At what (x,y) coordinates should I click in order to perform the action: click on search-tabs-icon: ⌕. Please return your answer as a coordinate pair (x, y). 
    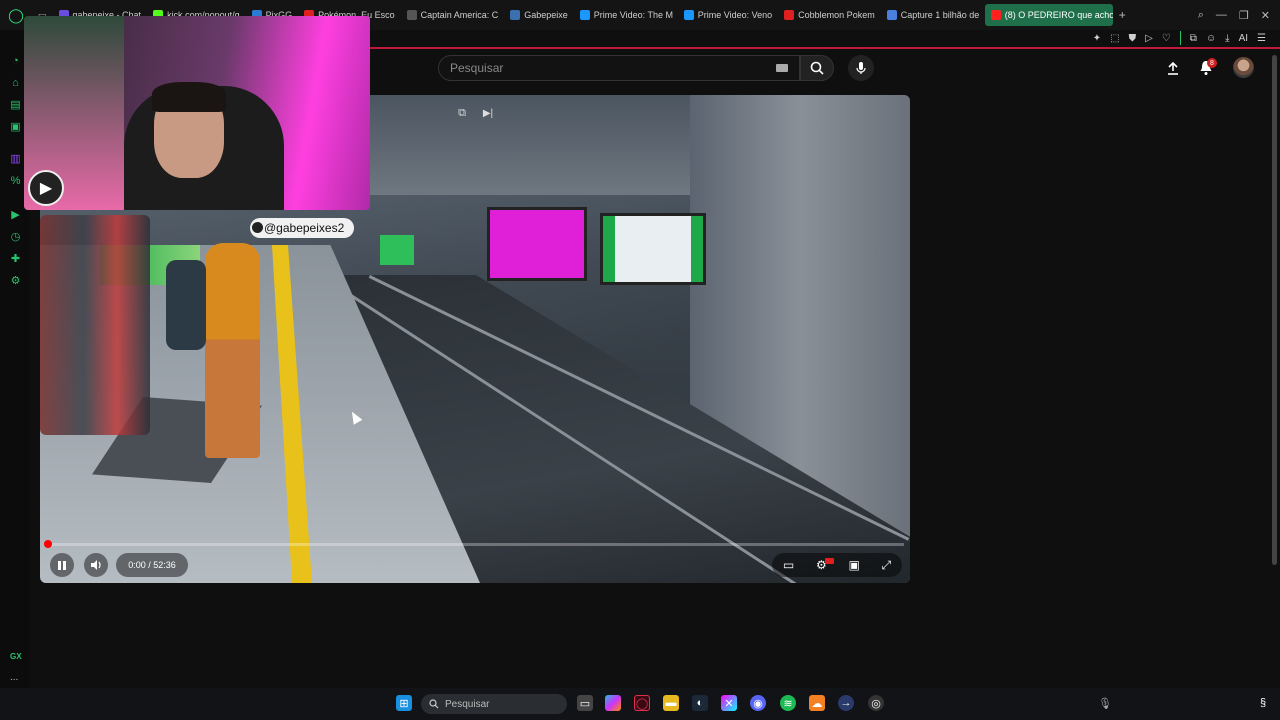
    Looking at the image, I should click on (1201, 15).